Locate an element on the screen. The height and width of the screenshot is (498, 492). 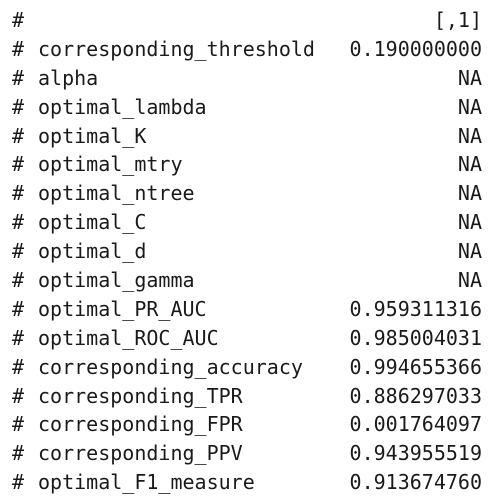
row-name: optimal_gamma is located at coordinates (116, 280).